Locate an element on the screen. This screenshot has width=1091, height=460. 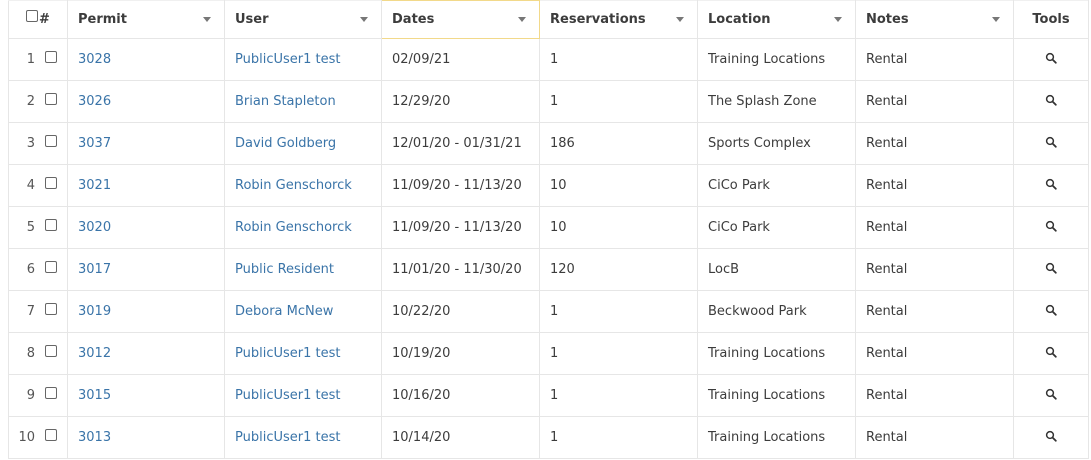
permit-link: 3012 is located at coordinates (94, 353).